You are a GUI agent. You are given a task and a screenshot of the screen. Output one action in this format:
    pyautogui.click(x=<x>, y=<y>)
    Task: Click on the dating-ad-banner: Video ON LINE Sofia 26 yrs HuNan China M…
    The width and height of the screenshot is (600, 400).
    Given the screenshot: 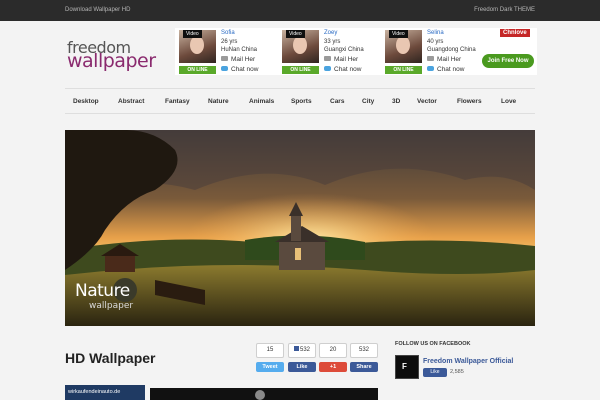 What is the action you would take?
    pyautogui.click(x=356, y=51)
    